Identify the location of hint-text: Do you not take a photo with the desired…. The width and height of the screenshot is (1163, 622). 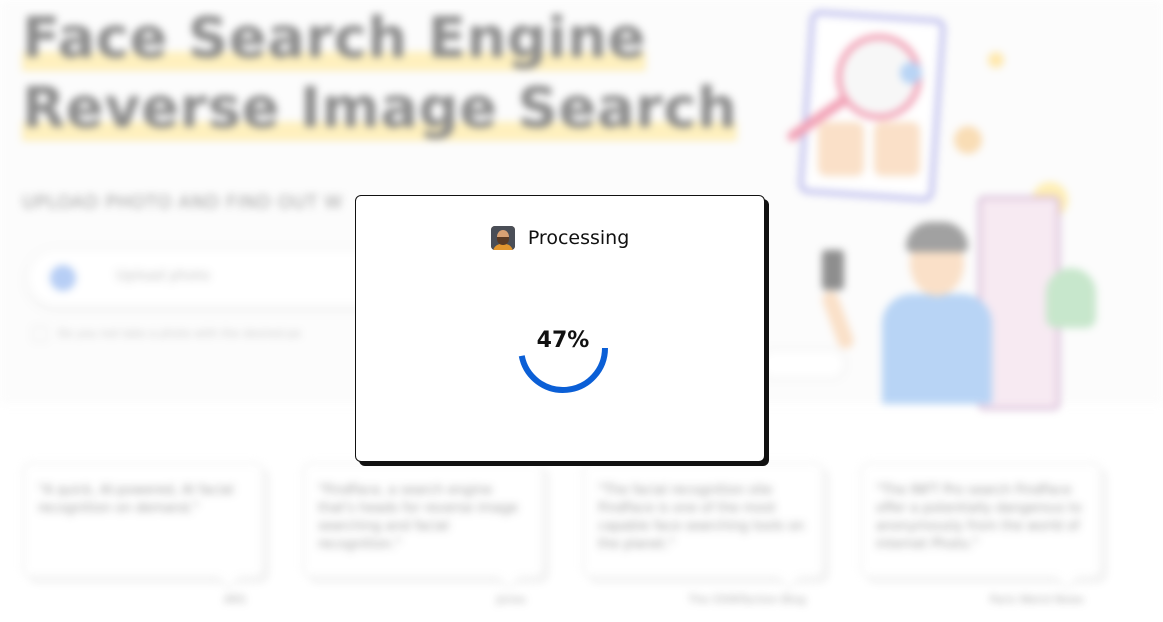
(166, 334).